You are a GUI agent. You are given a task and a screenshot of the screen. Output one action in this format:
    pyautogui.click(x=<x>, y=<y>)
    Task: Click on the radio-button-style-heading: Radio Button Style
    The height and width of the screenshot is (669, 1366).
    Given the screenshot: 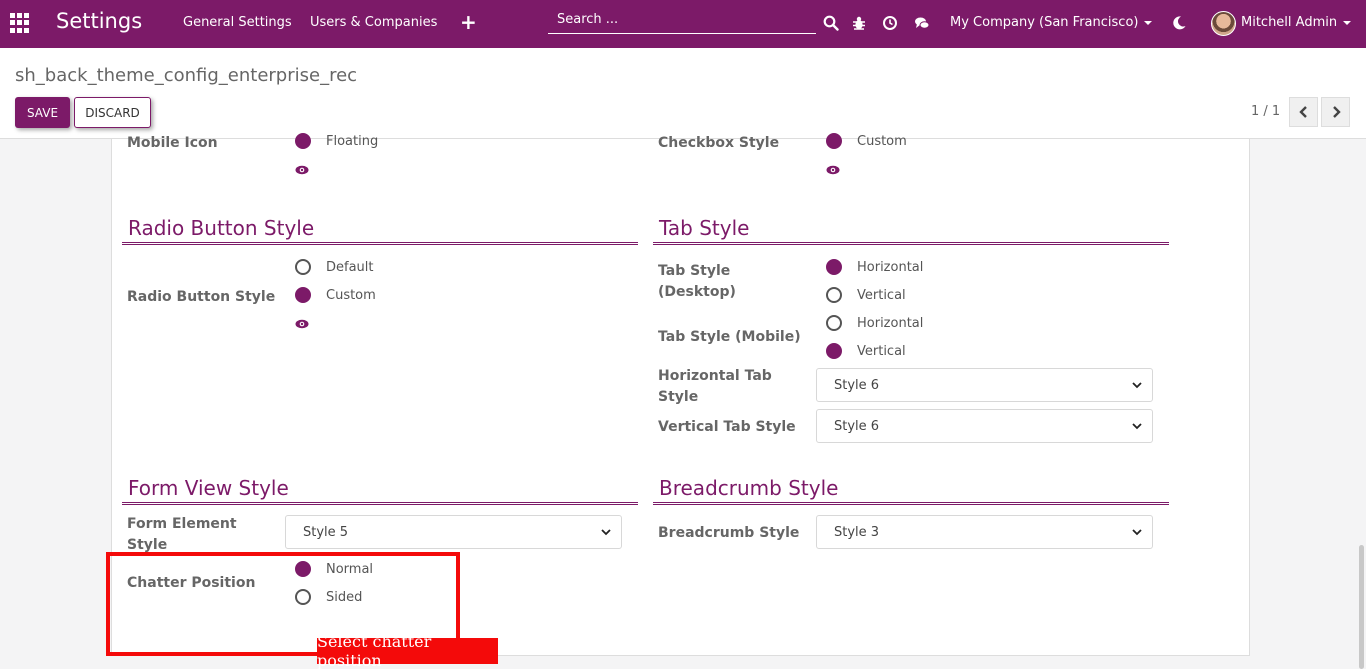 What is the action you would take?
    pyautogui.click(x=221, y=228)
    